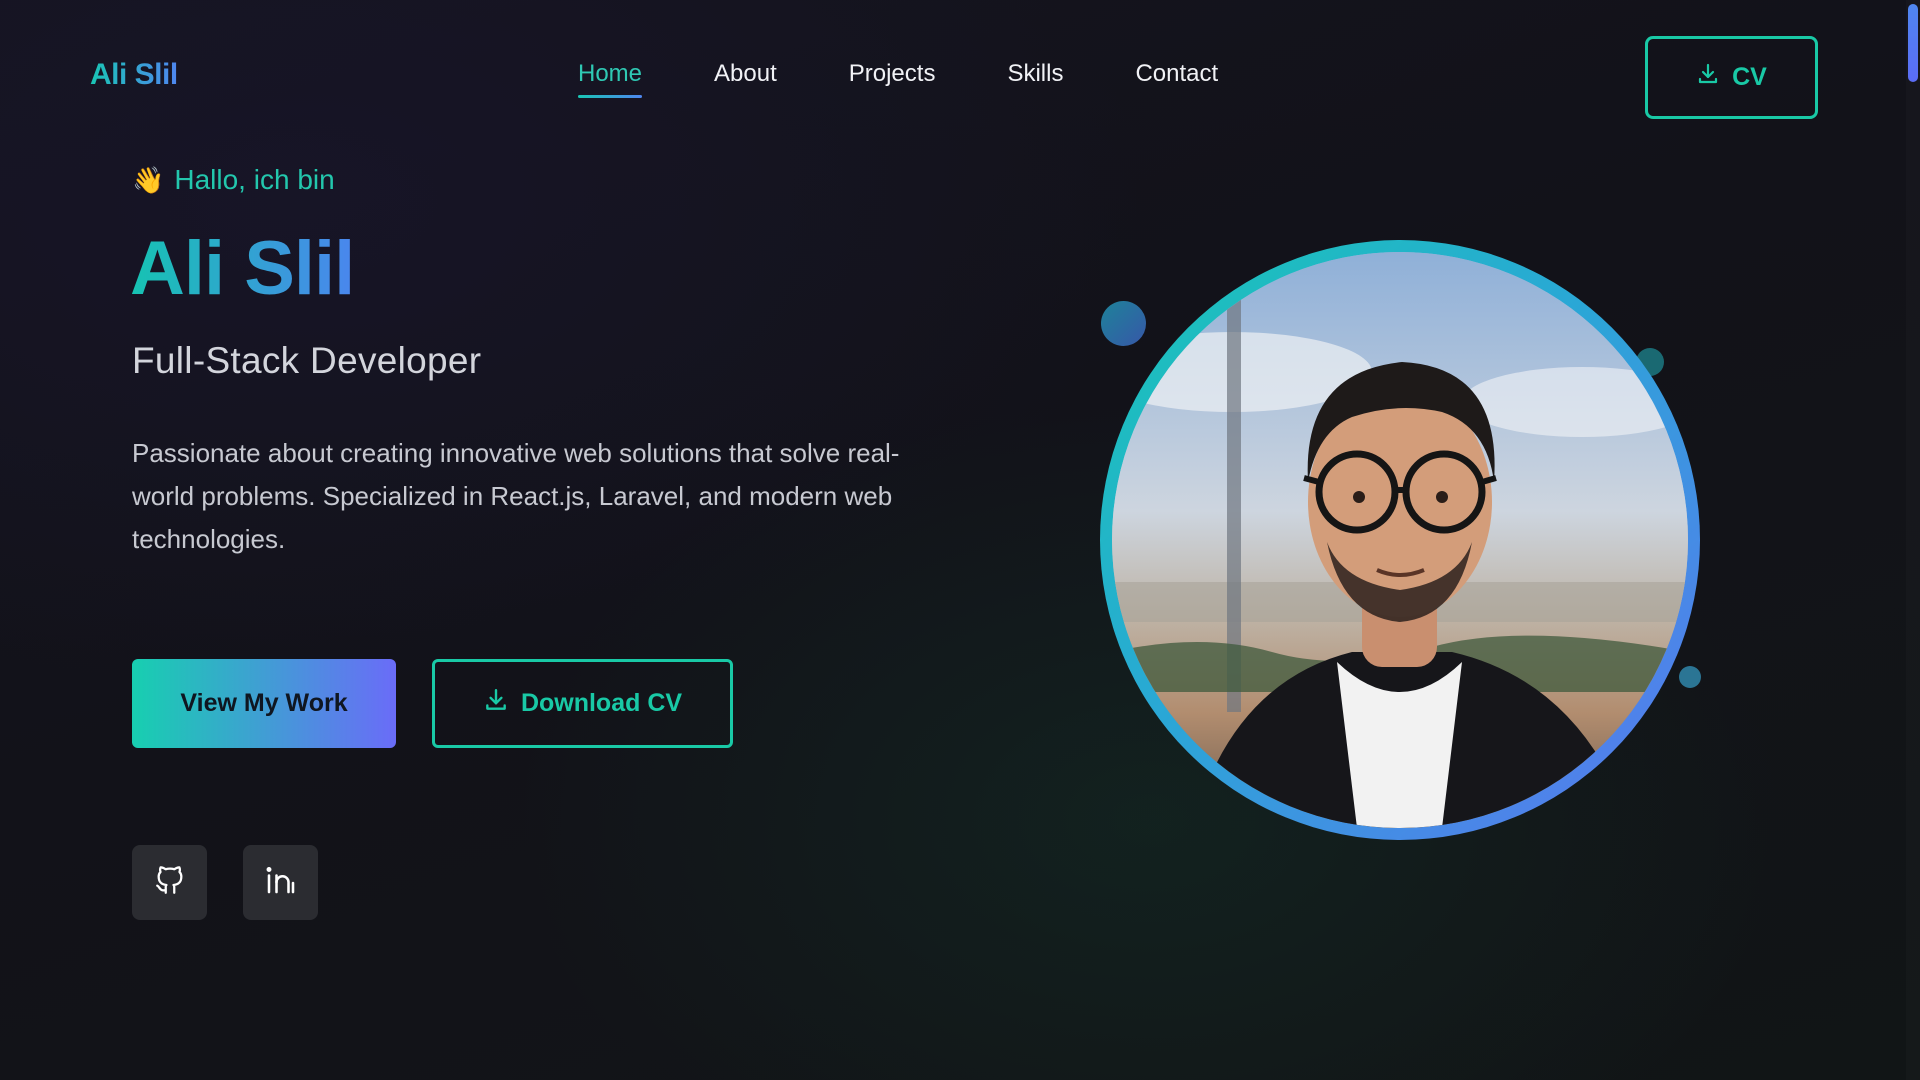 The image size is (1920, 1080). What do you see at coordinates (148, 179) in the screenshot?
I see `waving-hand-icon: 👋` at bounding box center [148, 179].